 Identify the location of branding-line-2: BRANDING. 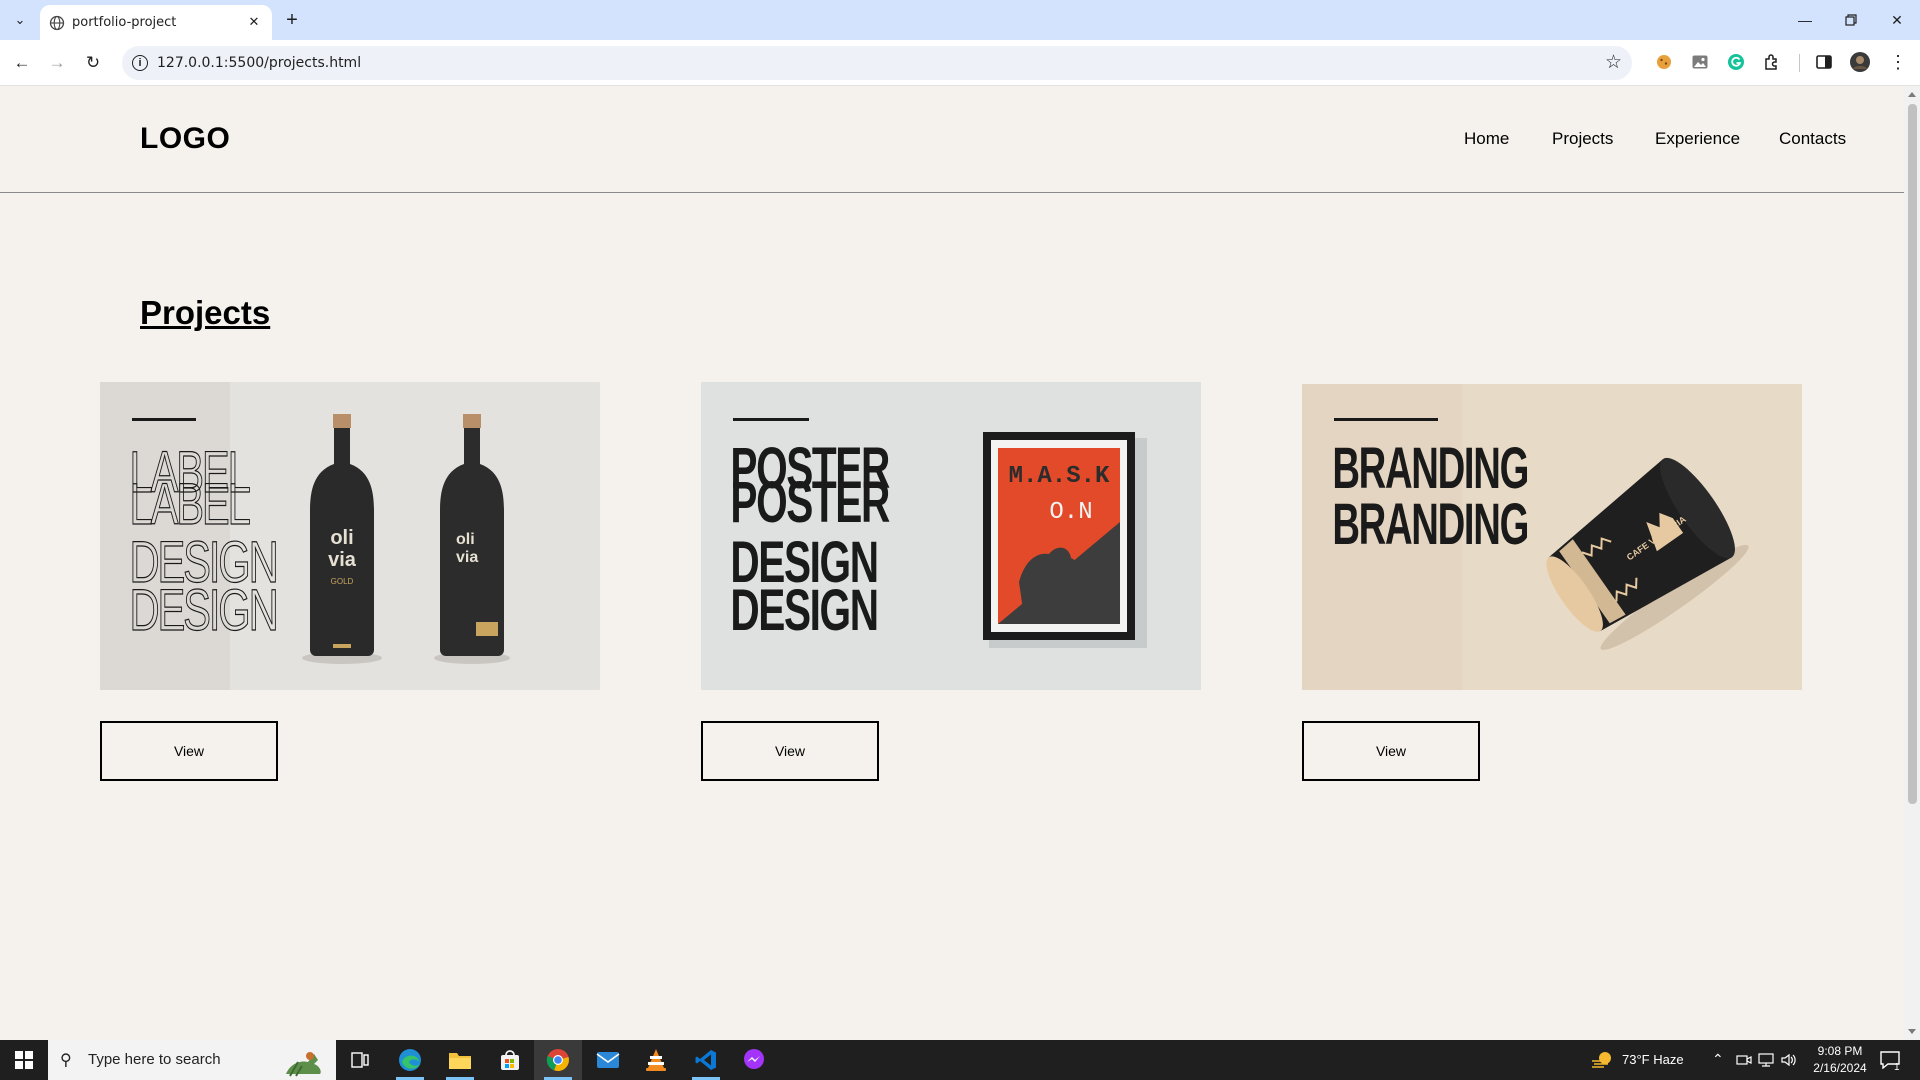
(1430, 525).